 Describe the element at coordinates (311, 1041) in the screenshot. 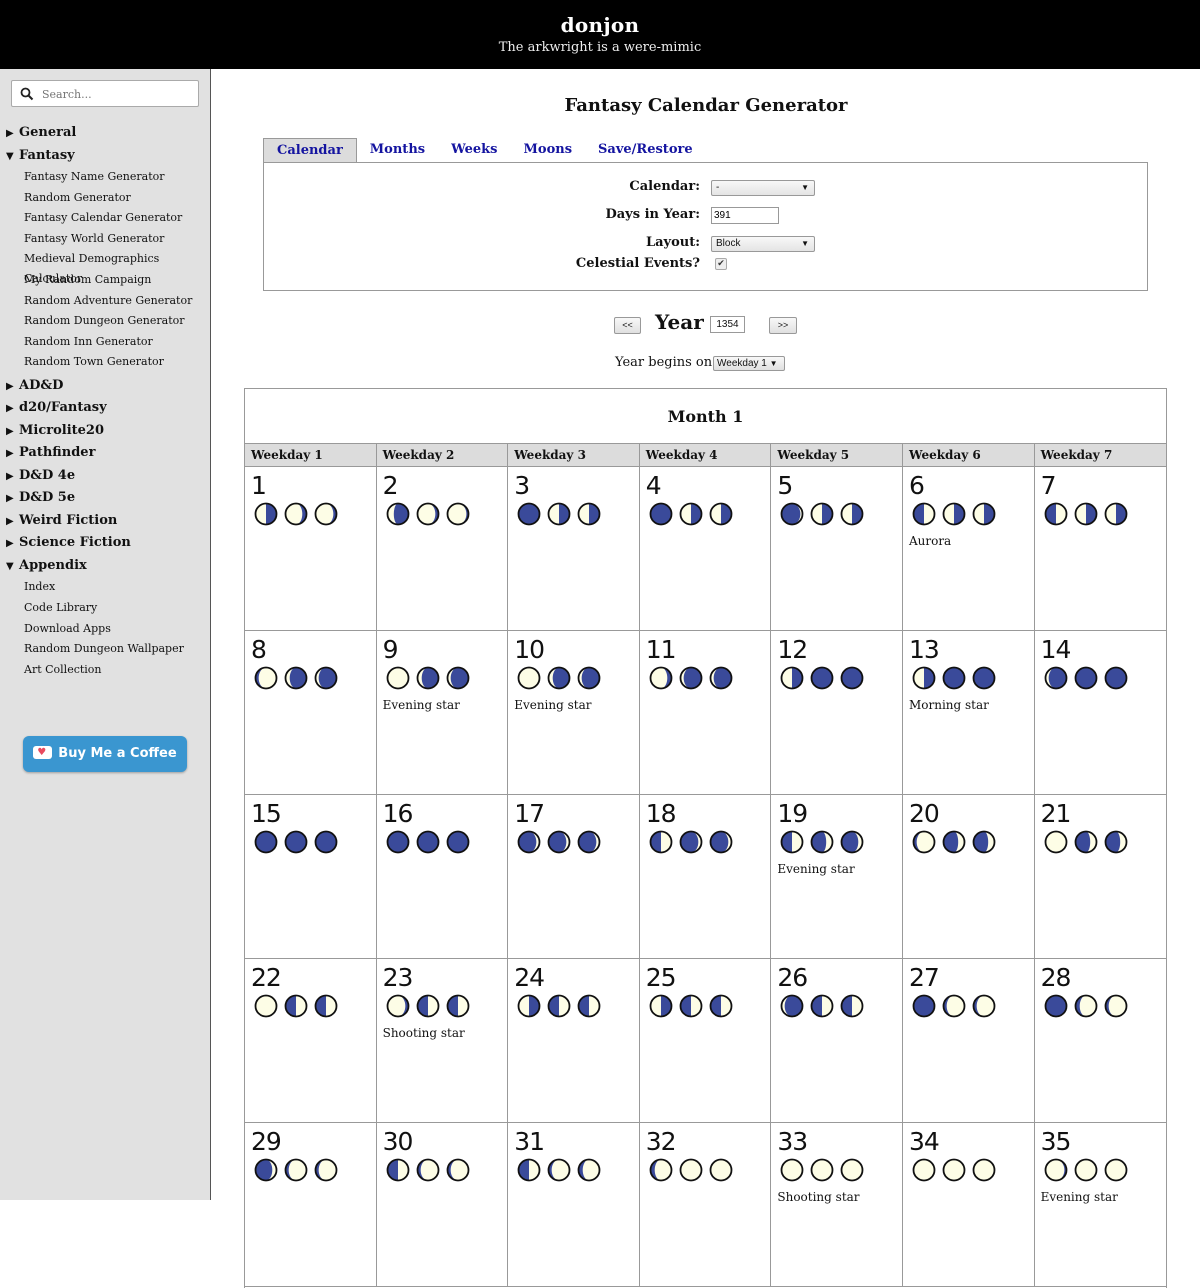

I see `day-cell: 22` at that location.